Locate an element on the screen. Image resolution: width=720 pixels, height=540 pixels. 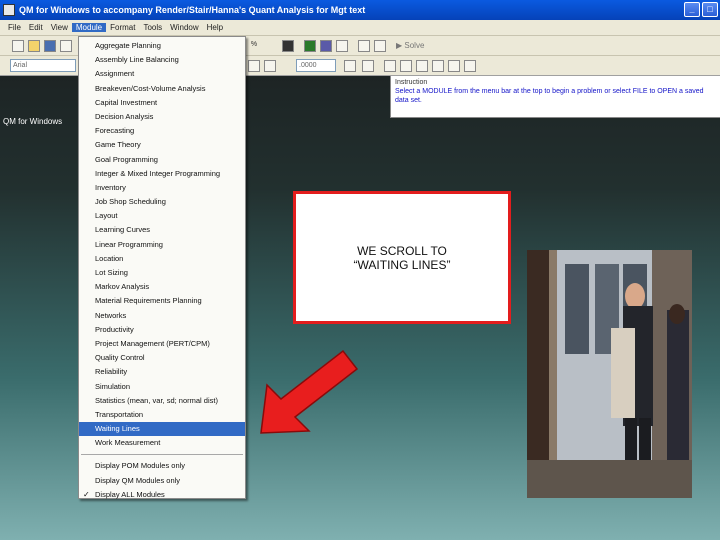
menu-option-pom-only: Display POM Modules only is located at coordinates (162, 466).